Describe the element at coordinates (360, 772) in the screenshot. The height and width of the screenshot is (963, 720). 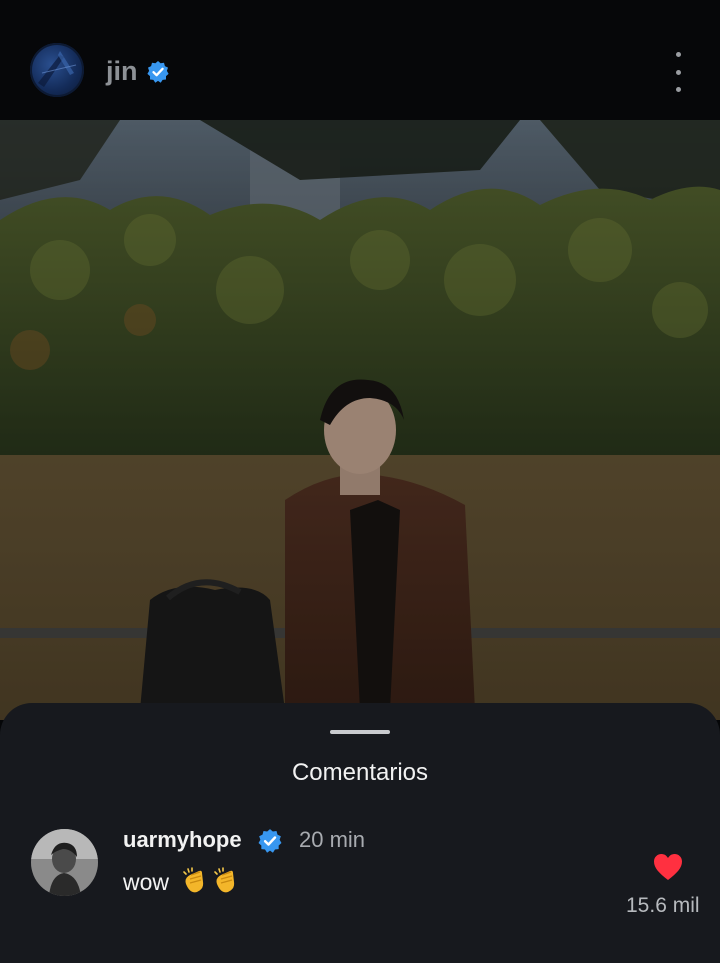
I see `comments-title: Comentarios` at that location.